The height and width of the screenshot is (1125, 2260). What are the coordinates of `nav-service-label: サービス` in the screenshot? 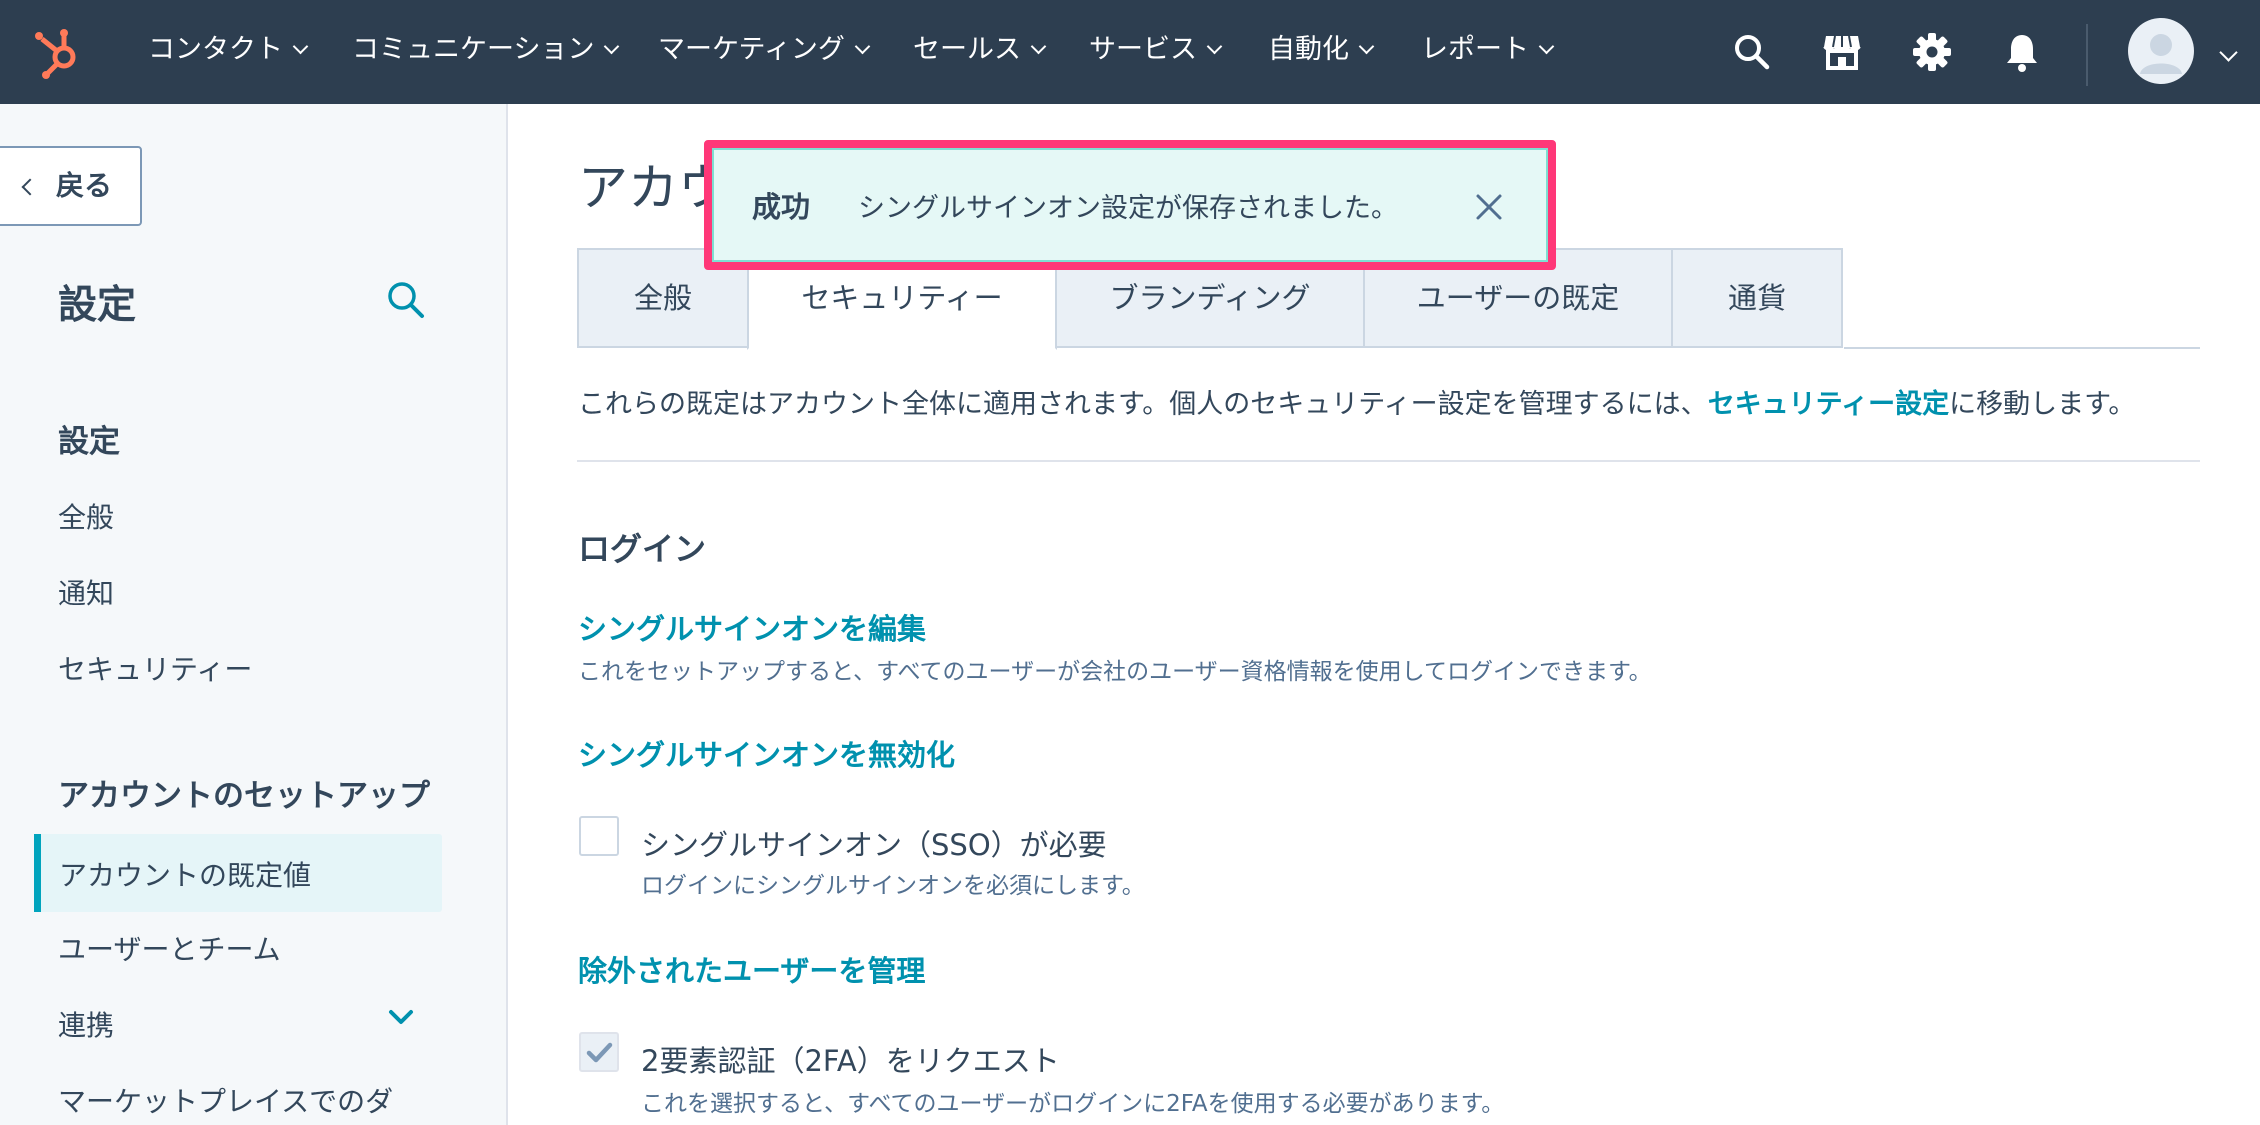 It's located at (1143, 49).